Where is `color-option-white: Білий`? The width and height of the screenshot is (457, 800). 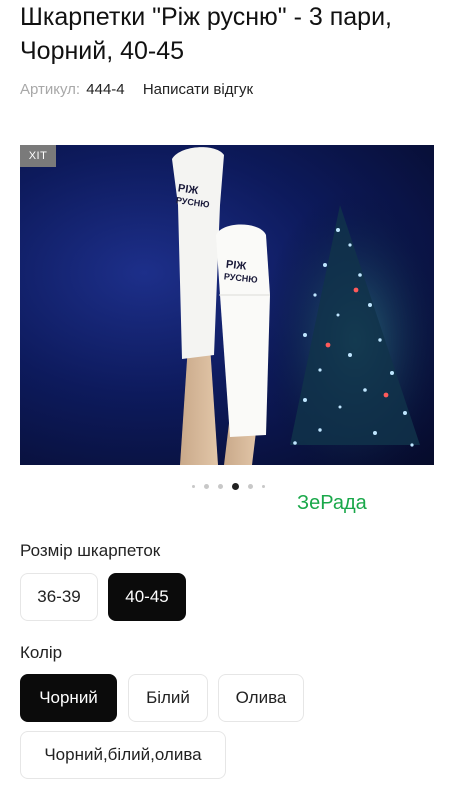 color-option-white: Білий is located at coordinates (168, 698).